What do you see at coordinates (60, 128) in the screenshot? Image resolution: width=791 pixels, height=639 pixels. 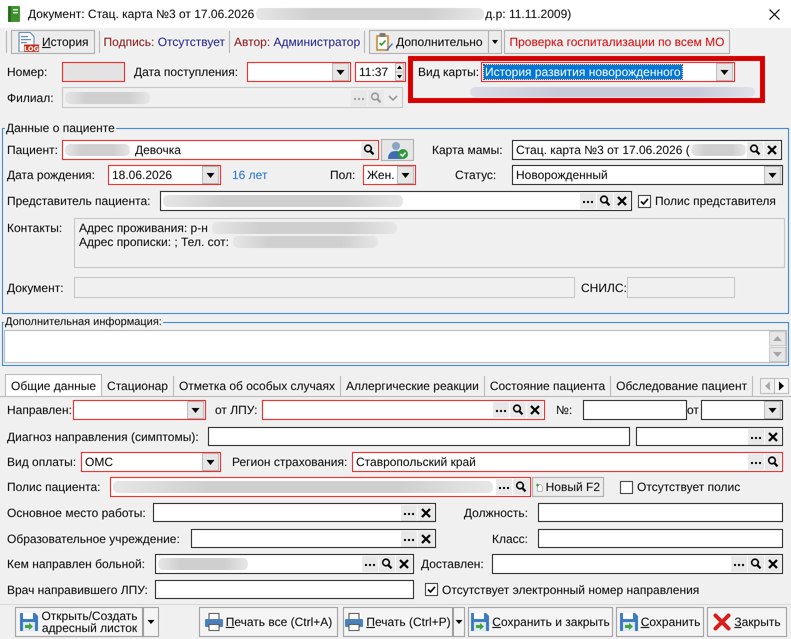 I see `group-title: Данные о пациенте` at bounding box center [60, 128].